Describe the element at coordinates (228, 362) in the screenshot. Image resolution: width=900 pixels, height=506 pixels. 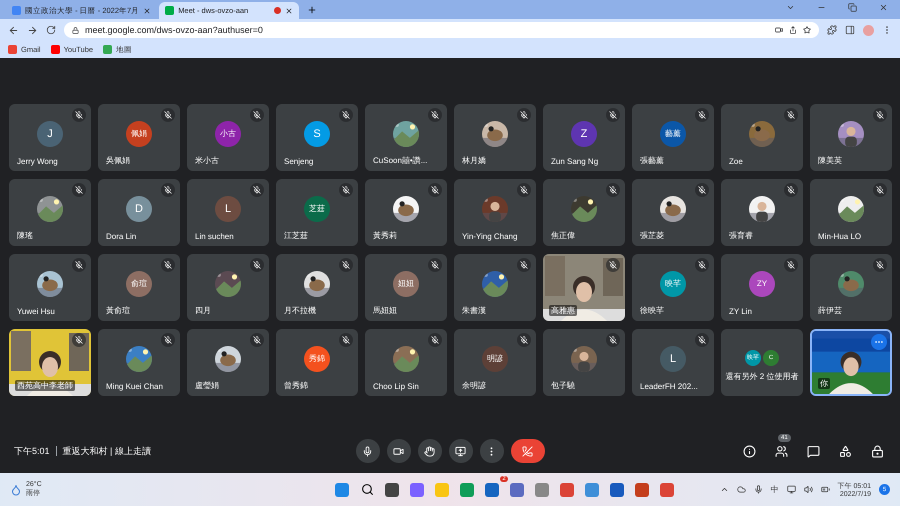
I see `participant-tile: 盧瑩娟` at that location.